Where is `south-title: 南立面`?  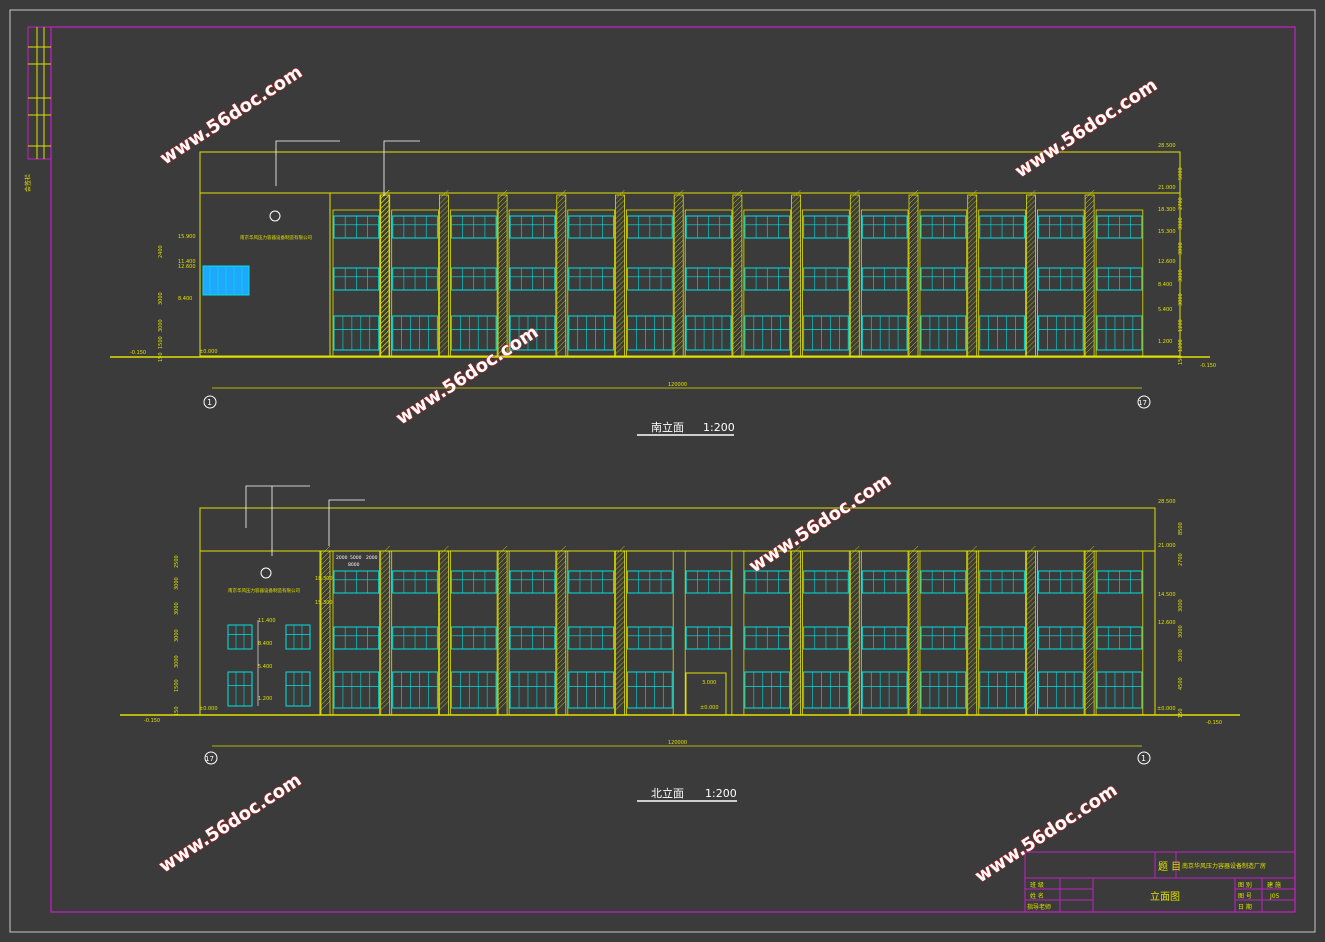
south-title: 南立面 is located at coordinates (667, 427).